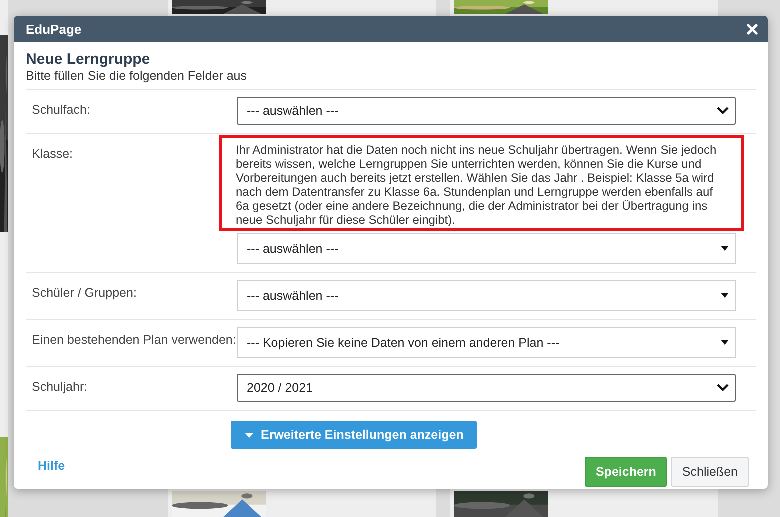 The width and height of the screenshot is (780, 517). Describe the element at coordinates (486, 388) in the screenshot. I see `select-field: 2020 / 2021` at that location.